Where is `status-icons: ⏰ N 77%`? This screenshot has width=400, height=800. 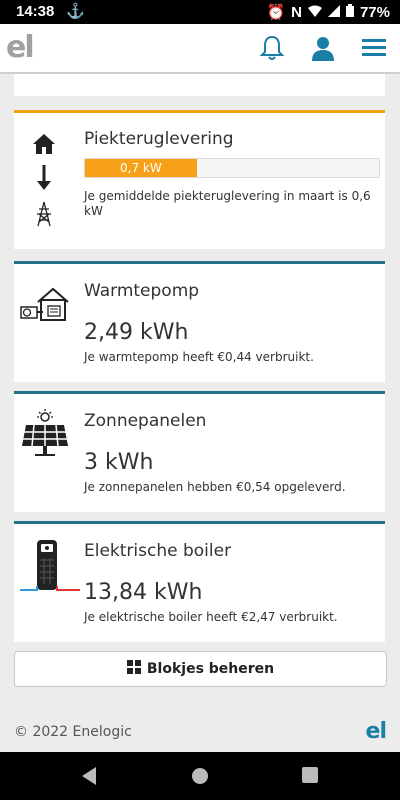 status-icons: ⏰ N 77% is located at coordinates (328, 12).